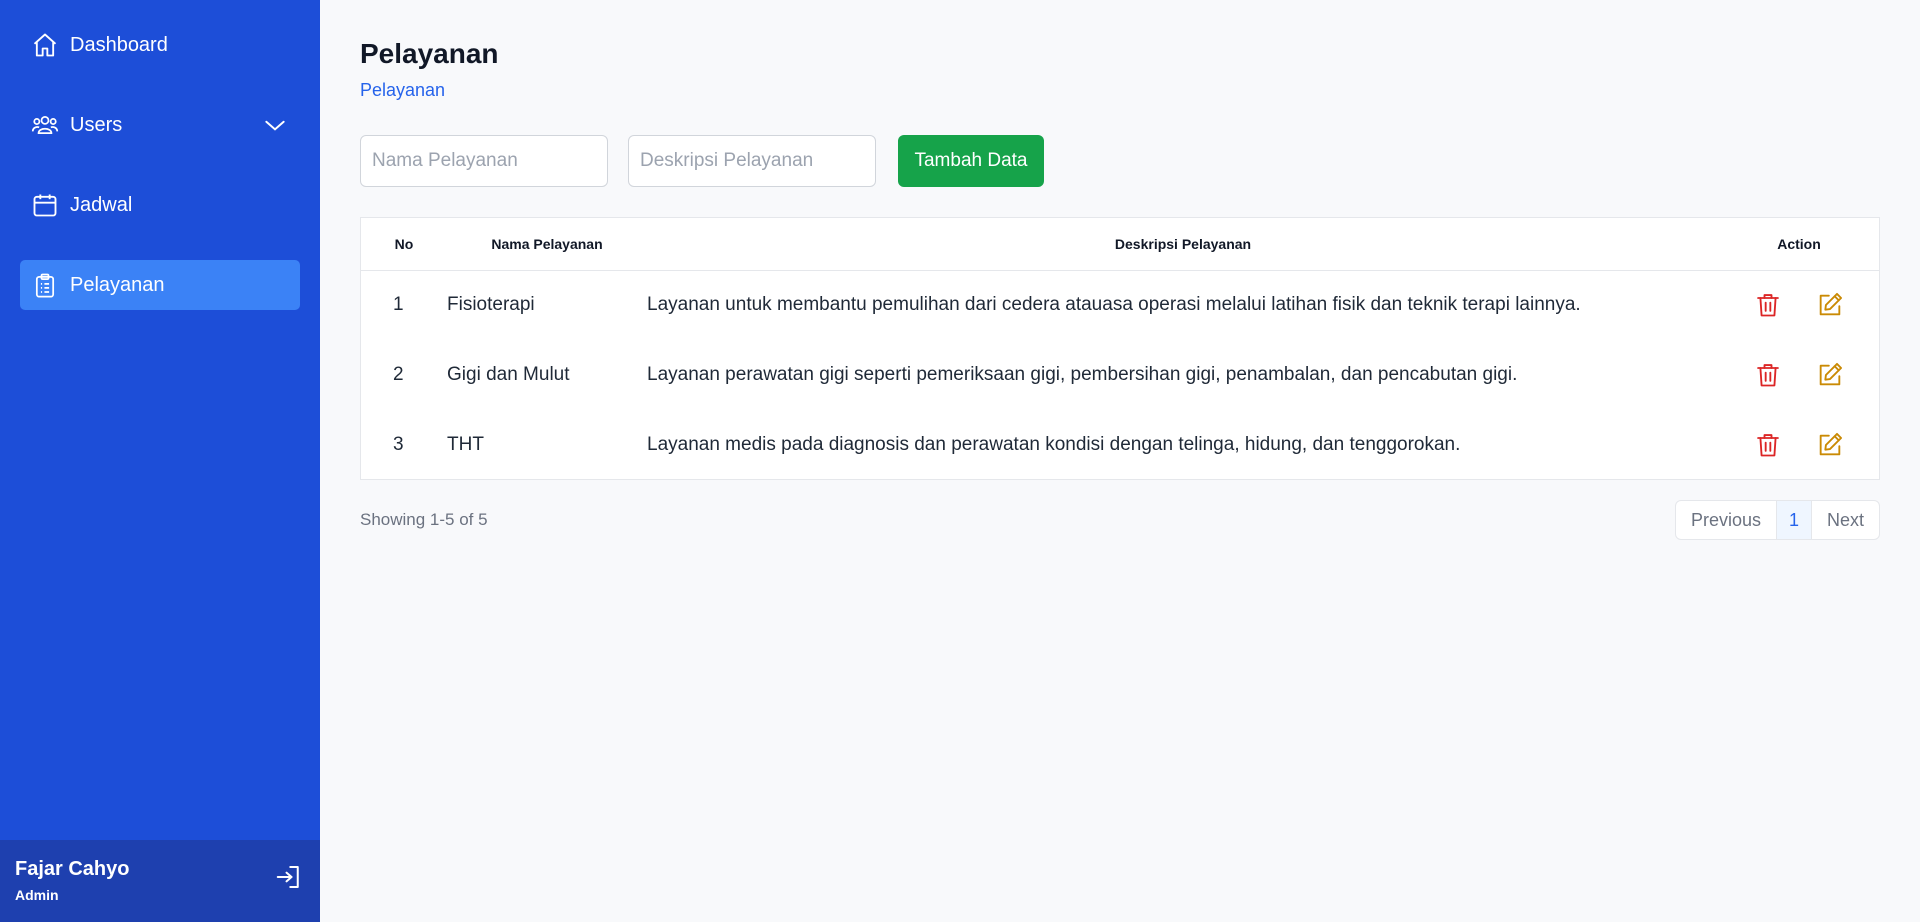 This screenshot has height=922, width=1920. Describe the element at coordinates (160, 125) in the screenshot. I see `sidebar-item-users: Users` at that location.